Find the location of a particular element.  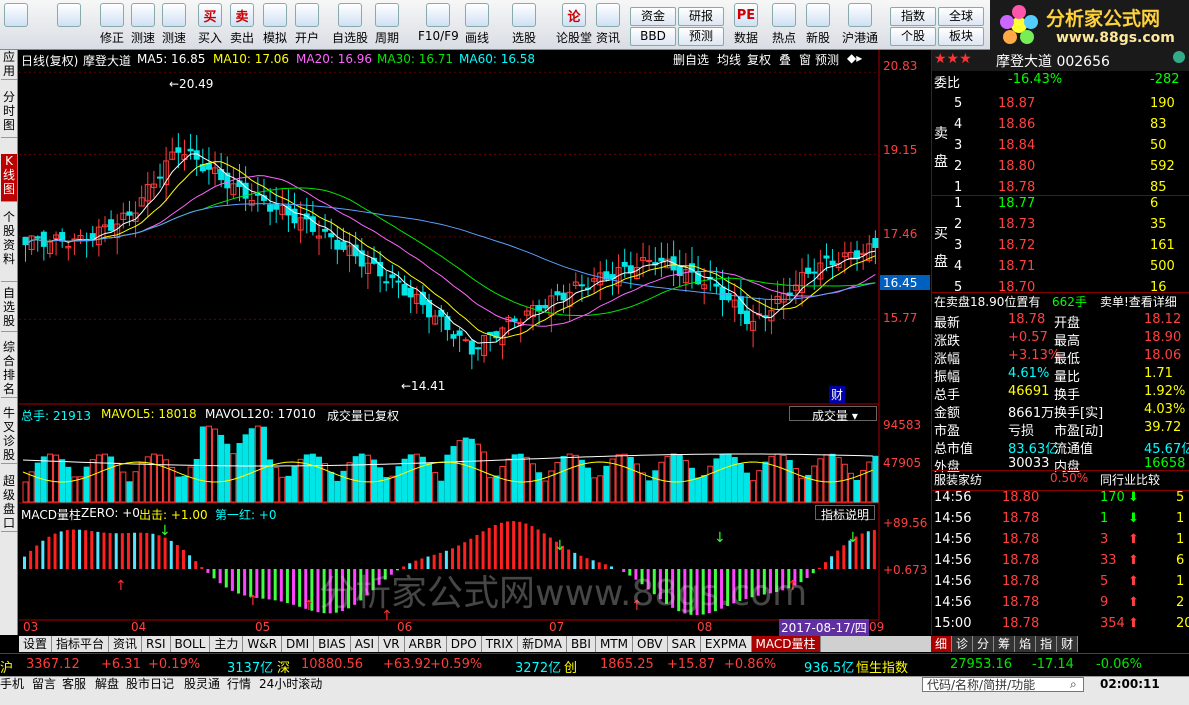

indicator-tab-18: SAR is located at coordinates (684, 644).